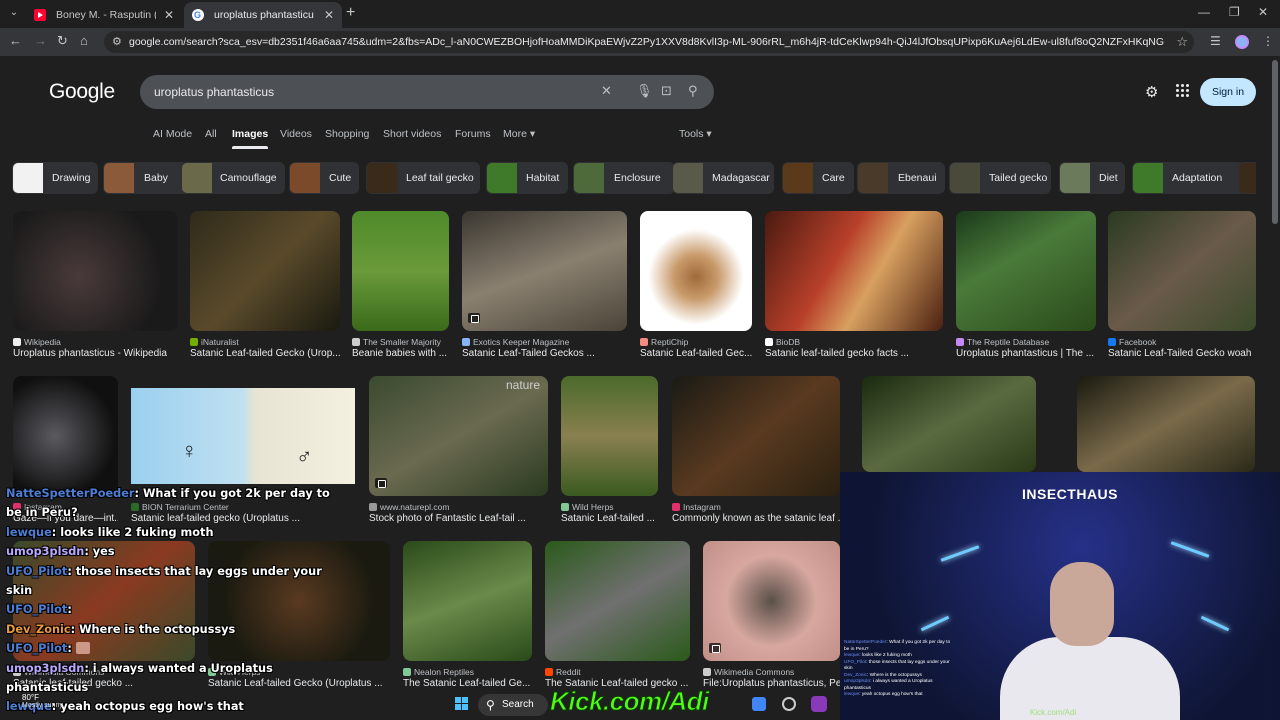 Image resolution: width=1280 pixels, height=720 pixels. I want to click on reading-list-icon: ☰, so click(1215, 41).